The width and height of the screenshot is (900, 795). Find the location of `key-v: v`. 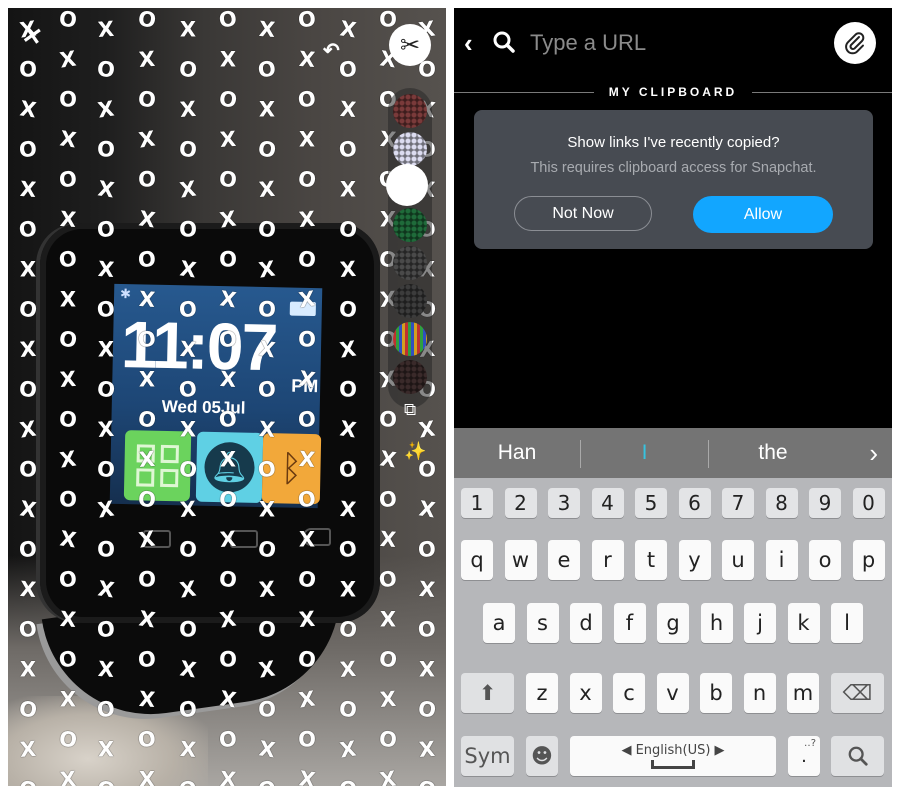

key-v: v is located at coordinates (672, 693).